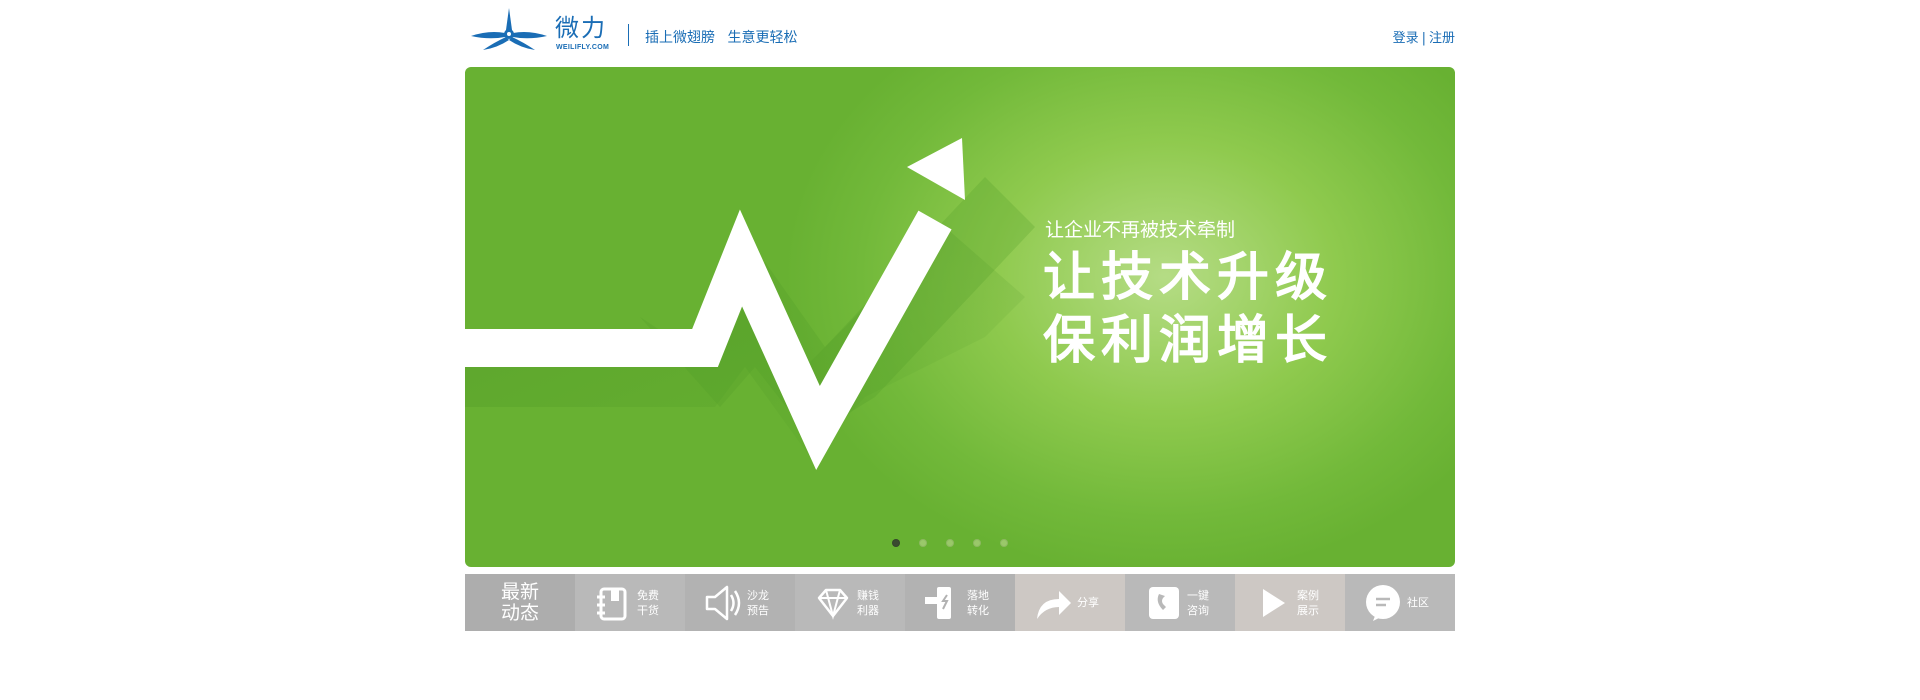 The image size is (1920, 700). I want to click on banner-subtitle: 让企业不再被技术牵制, so click(1140, 230).